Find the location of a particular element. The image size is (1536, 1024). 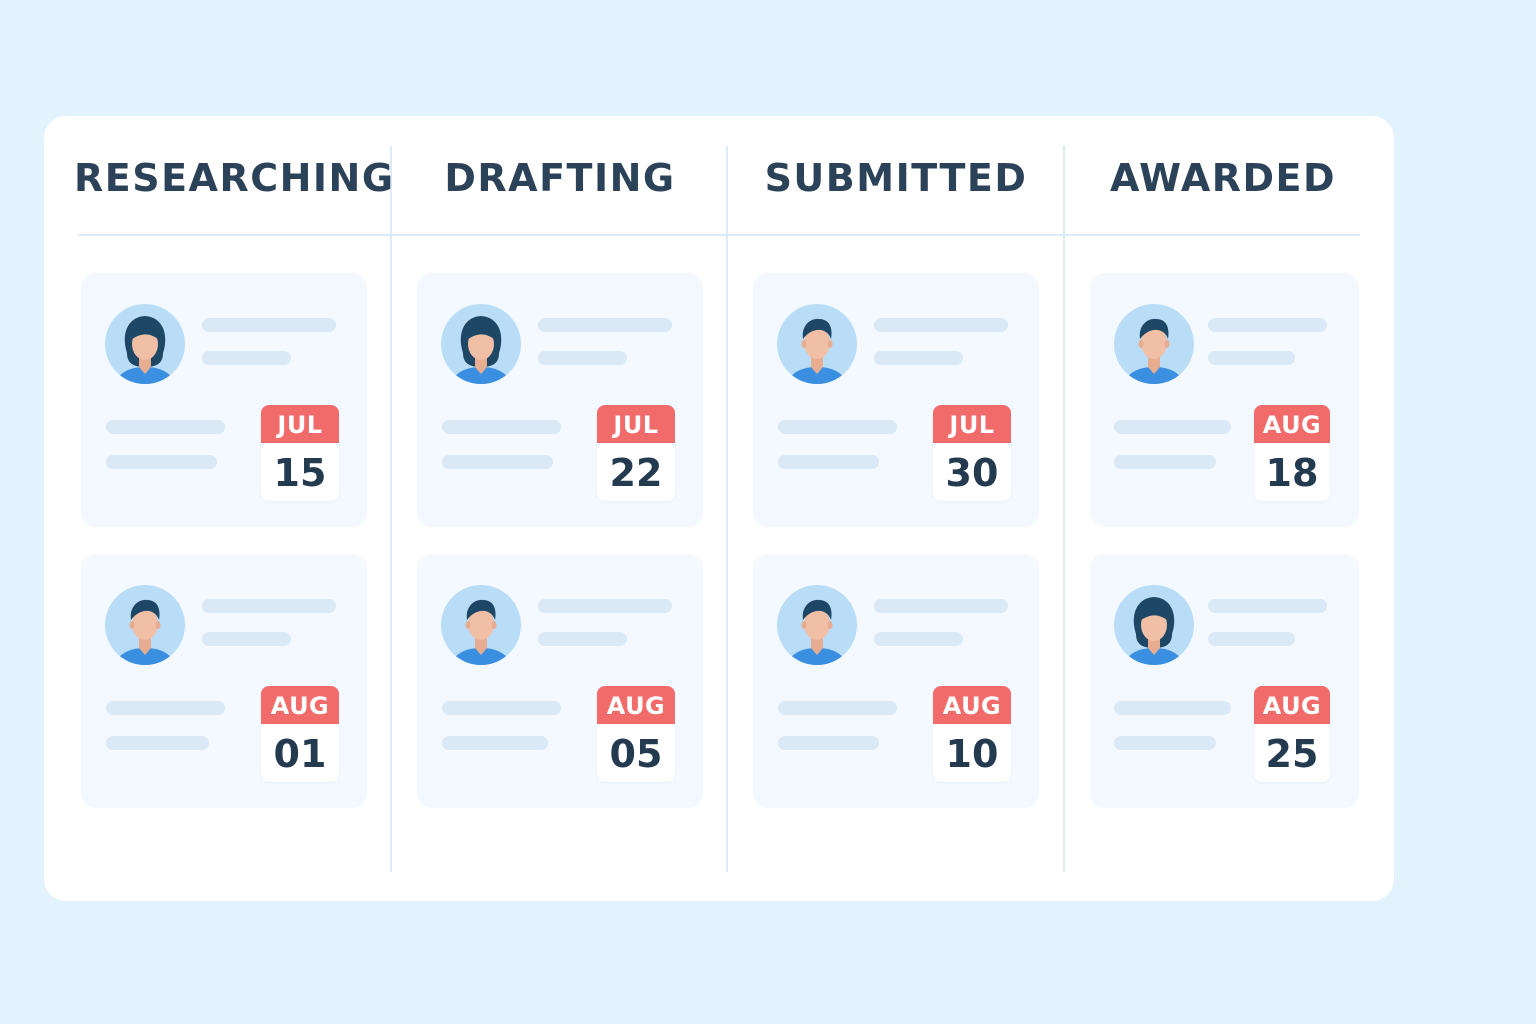

calendar-icon: AUG 05 is located at coordinates (636, 734).